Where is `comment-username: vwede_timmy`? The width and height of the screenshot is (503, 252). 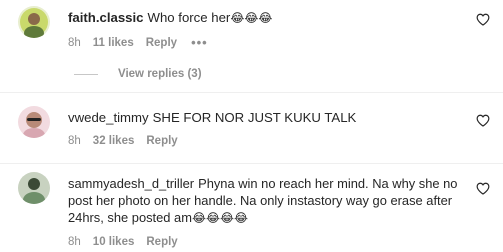 comment-username: vwede_timmy is located at coordinates (108, 117).